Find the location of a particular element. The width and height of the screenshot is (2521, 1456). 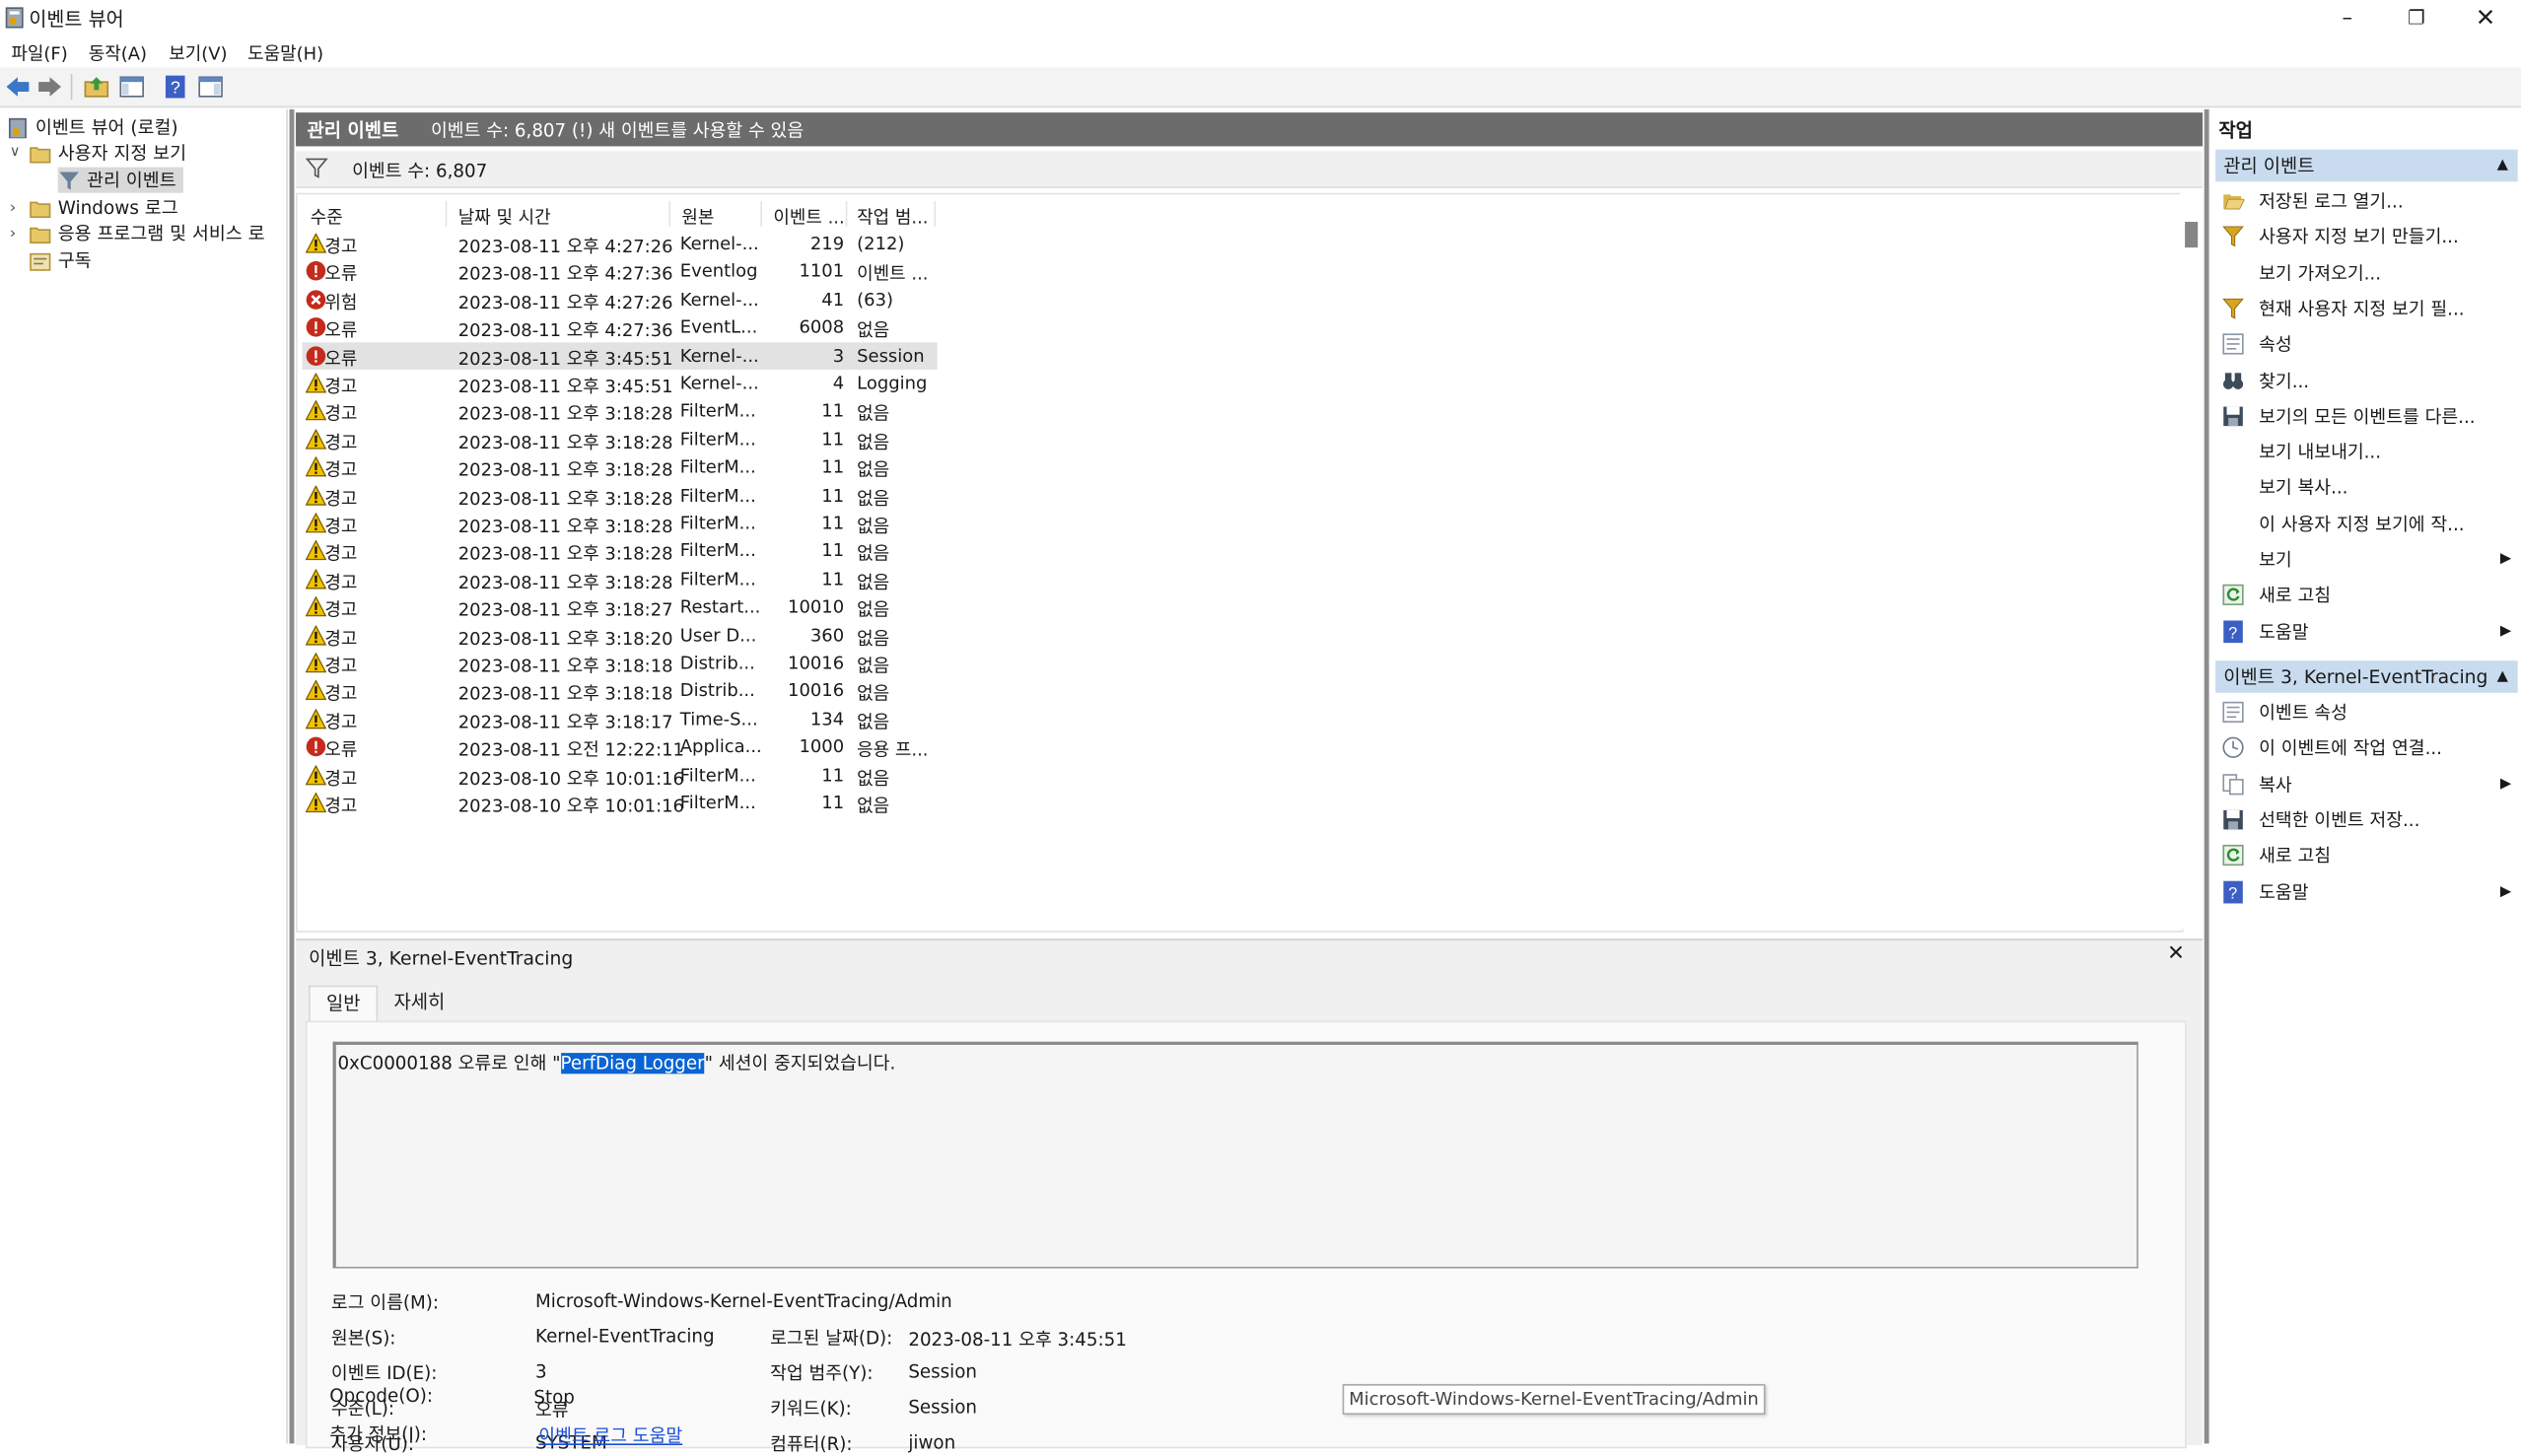

keywords-value: Session is located at coordinates (943, 1407).